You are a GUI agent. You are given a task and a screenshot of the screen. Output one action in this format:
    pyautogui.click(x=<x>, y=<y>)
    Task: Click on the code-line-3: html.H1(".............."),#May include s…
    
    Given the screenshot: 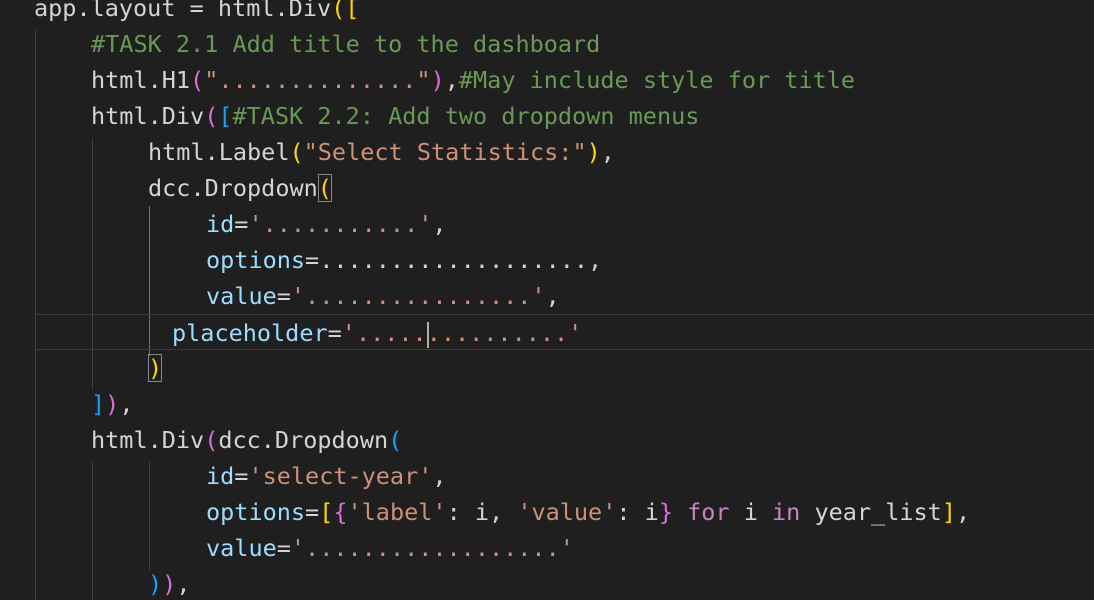 What is the action you would take?
    pyautogui.click(x=547, y=80)
    